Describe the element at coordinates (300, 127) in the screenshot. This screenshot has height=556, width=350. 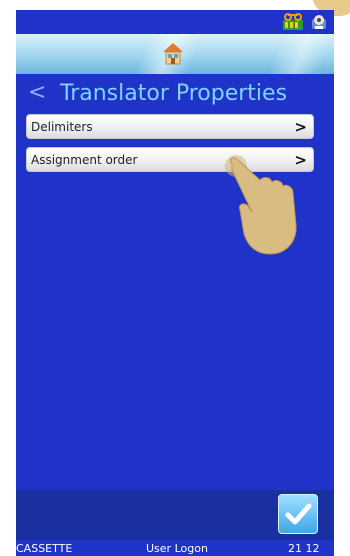
I see `chevron-right-icon: >` at that location.